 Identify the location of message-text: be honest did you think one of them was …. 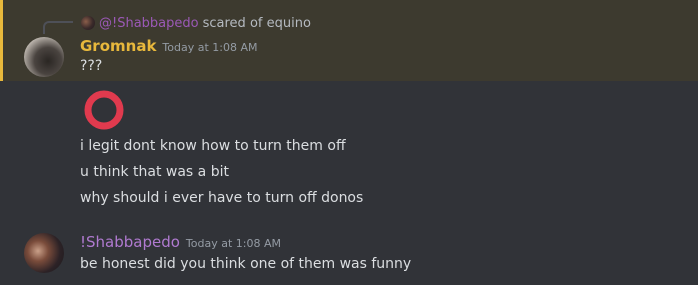
(246, 264).